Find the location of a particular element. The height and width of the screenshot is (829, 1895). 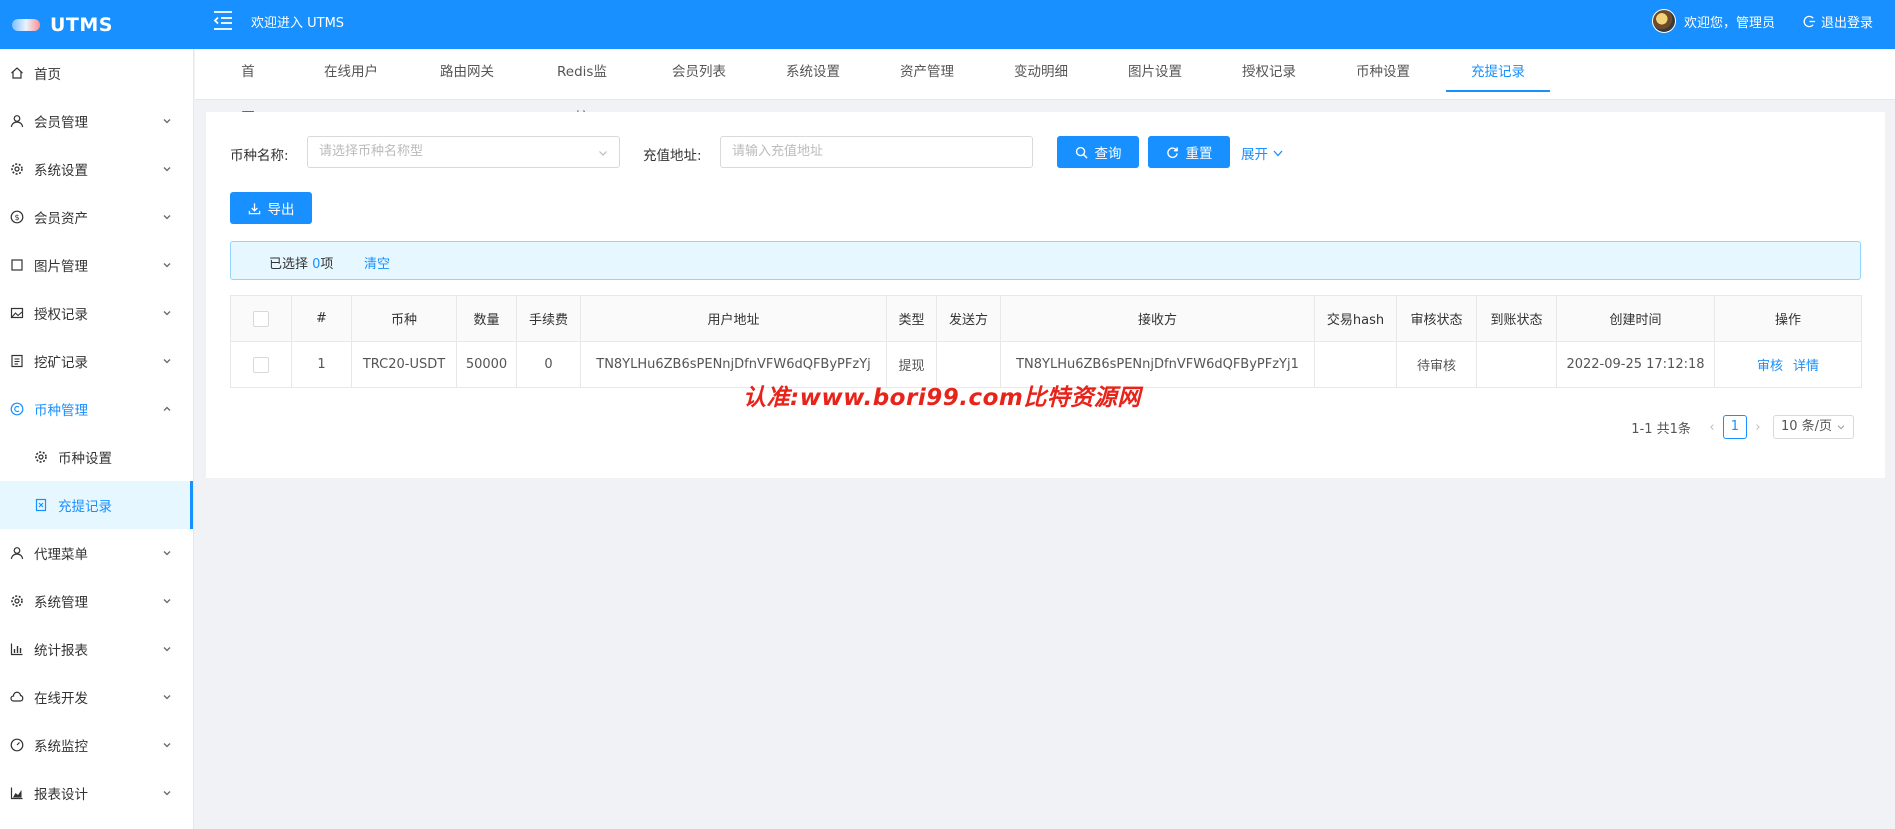

tab-online-users: 在线用户 is located at coordinates (351, 74).